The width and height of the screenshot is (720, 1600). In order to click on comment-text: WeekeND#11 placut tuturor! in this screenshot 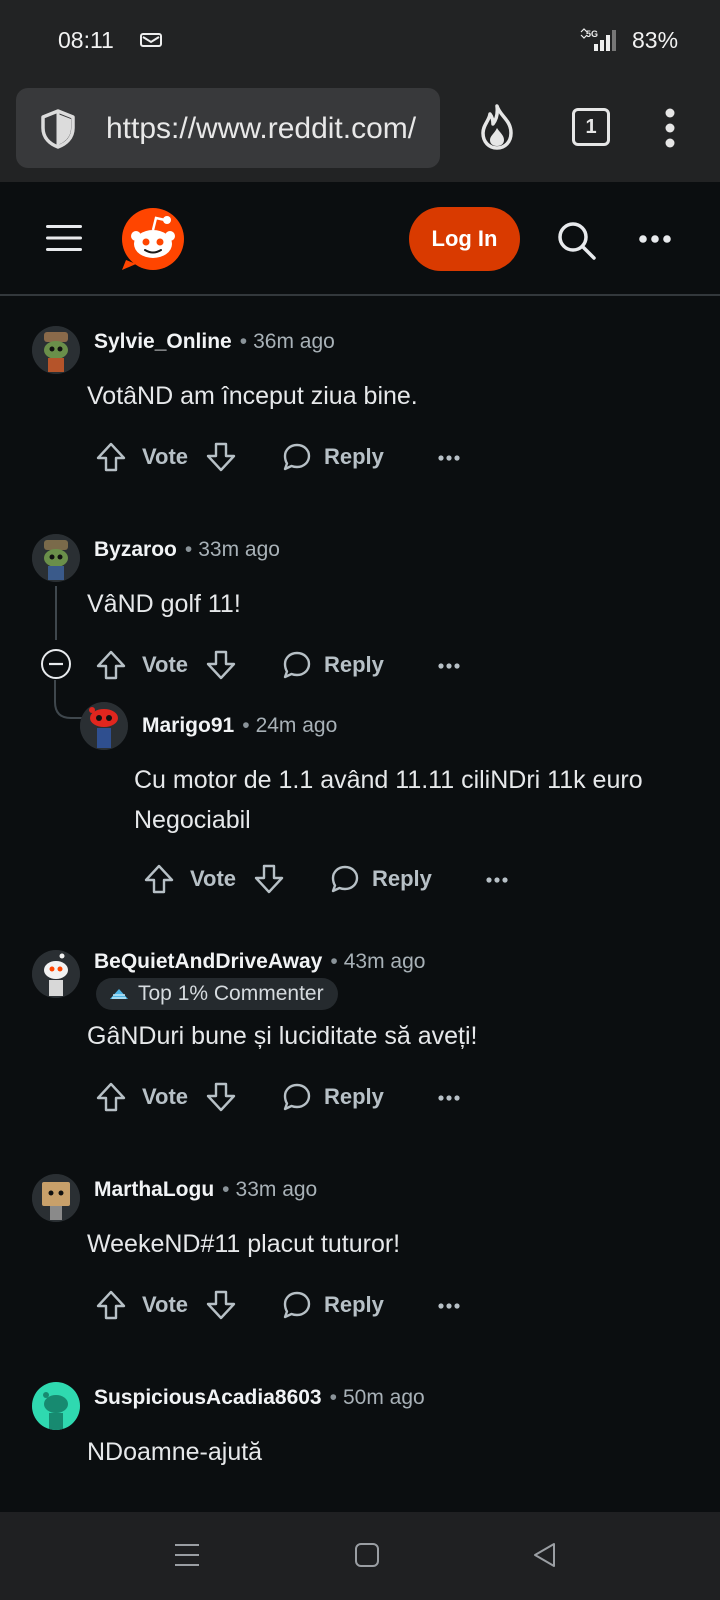, I will do `click(244, 1244)`.